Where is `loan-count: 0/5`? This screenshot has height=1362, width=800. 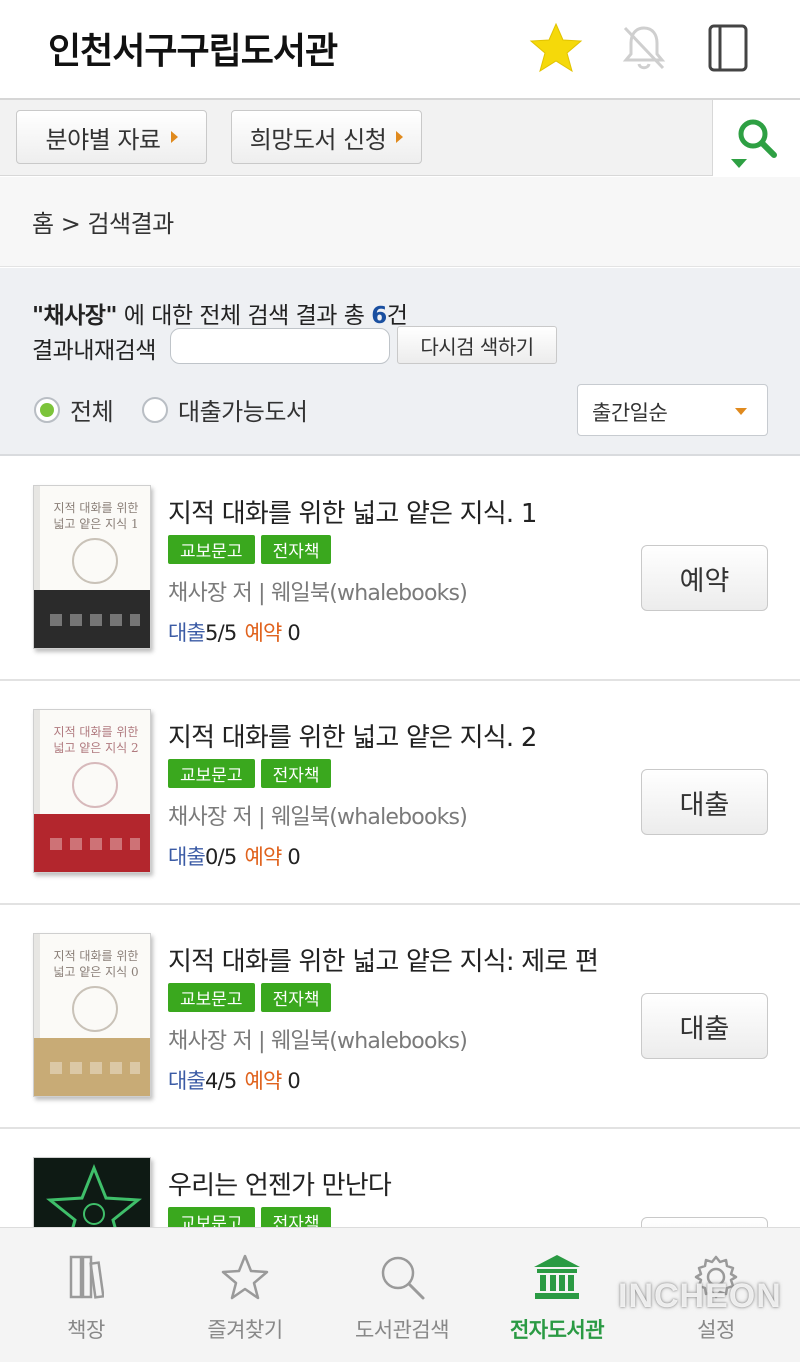
loan-count: 0/5 is located at coordinates (221, 857).